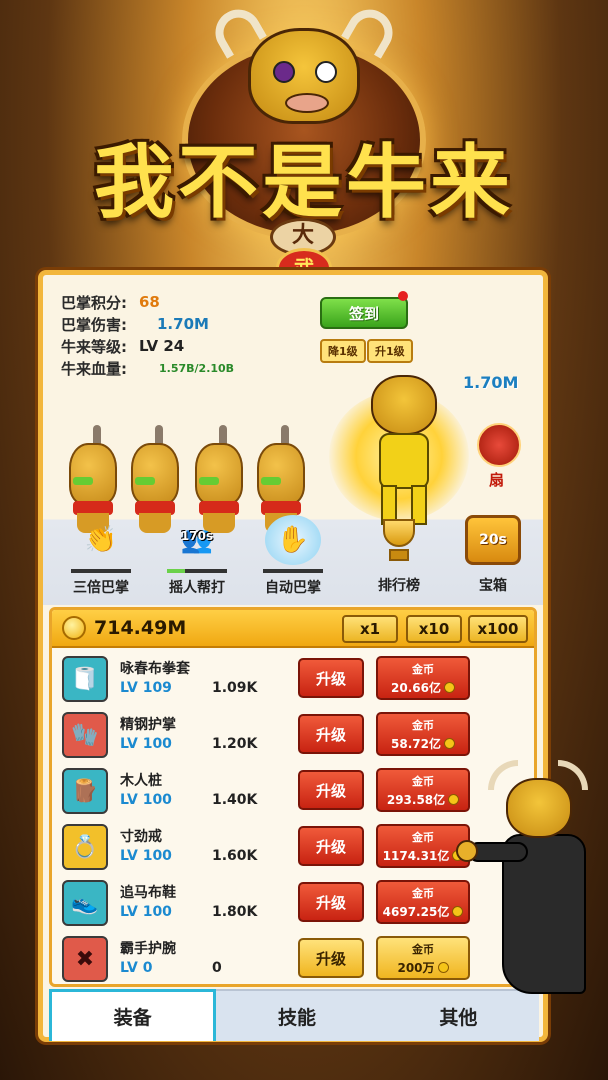  Describe the element at coordinates (399, 586) in the screenshot. I see `leaderboard-label: 排行榜` at that location.